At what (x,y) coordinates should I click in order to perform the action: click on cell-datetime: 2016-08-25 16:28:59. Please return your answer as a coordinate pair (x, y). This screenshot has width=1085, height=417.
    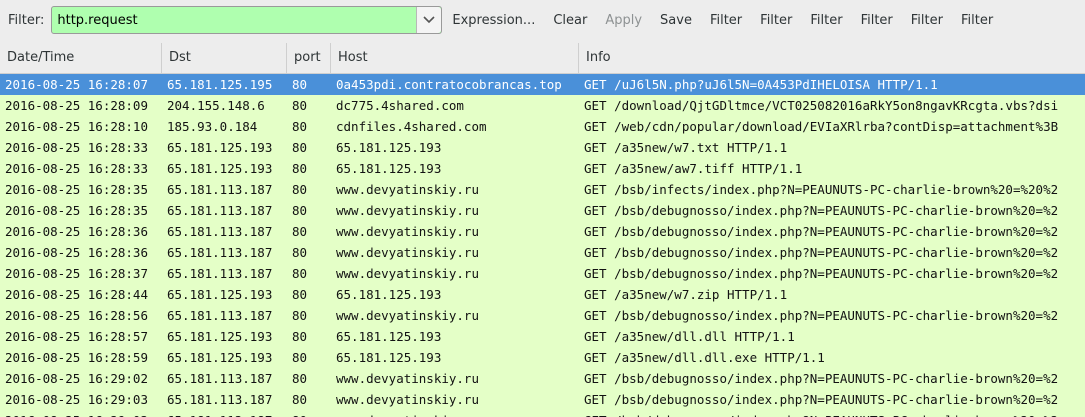
    Looking at the image, I should click on (76, 357).